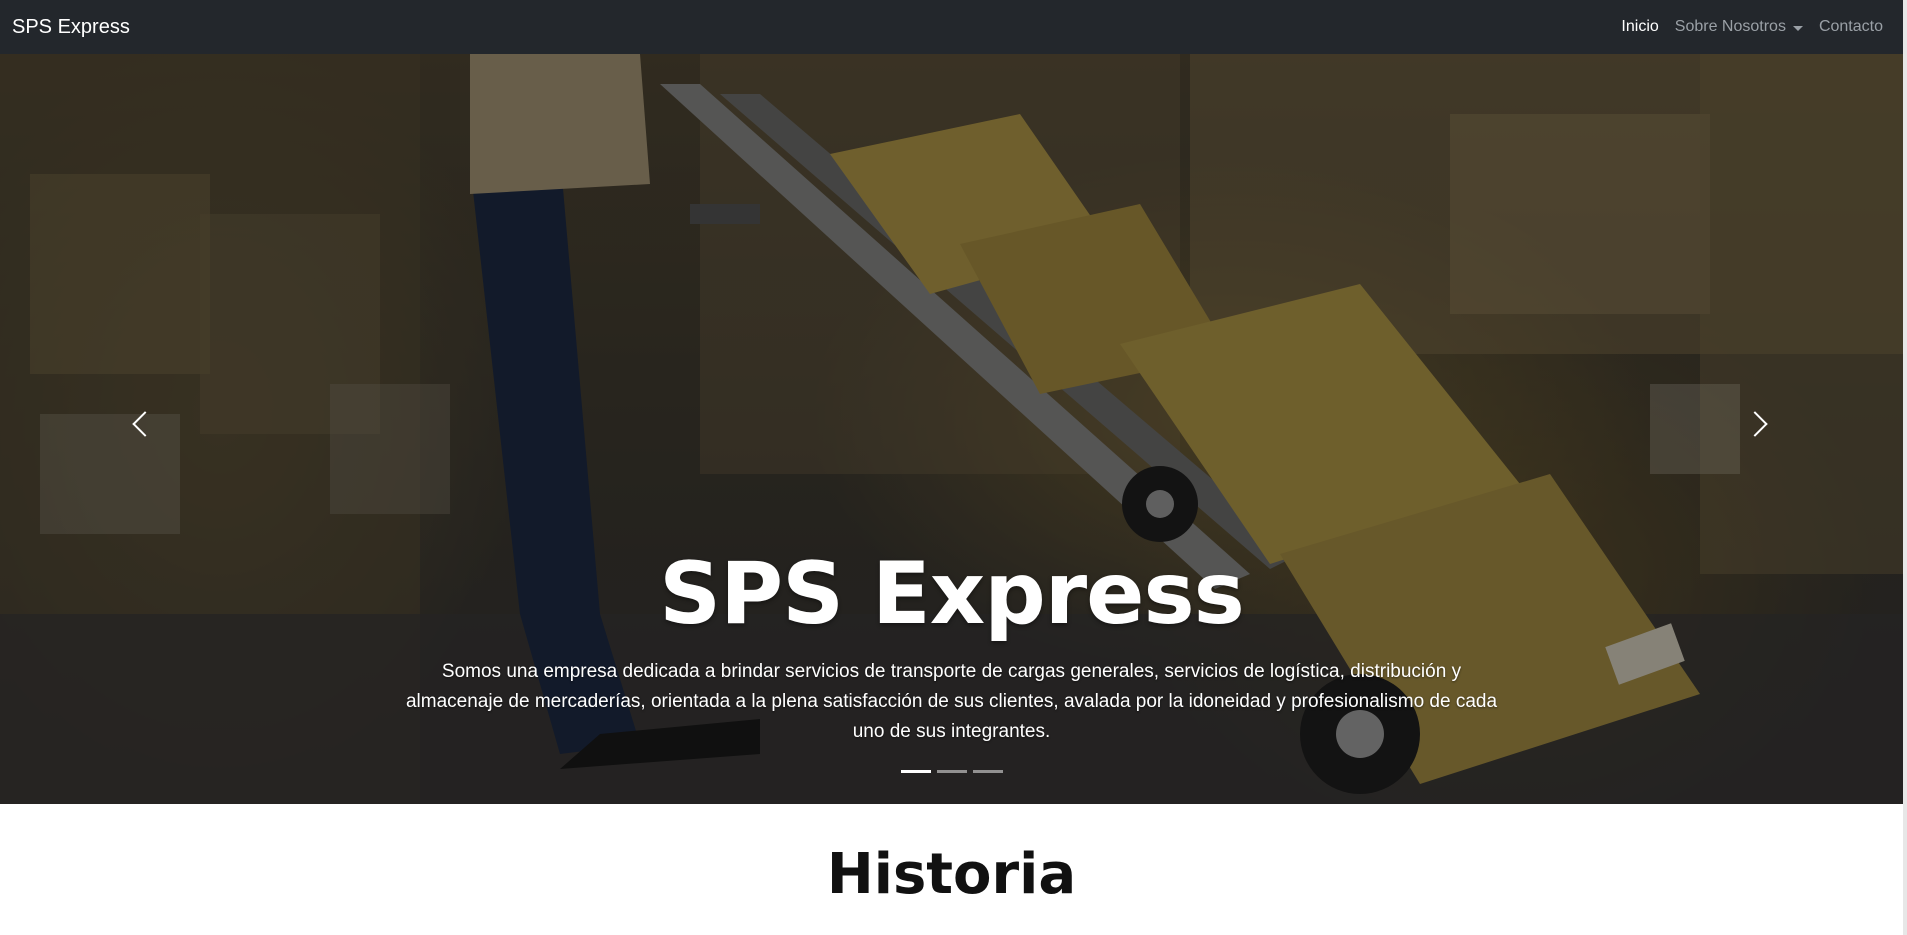 The image size is (1907, 935). Describe the element at coordinates (1755, 424) in the screenshot. I see `chevron-right-icon` at that location.